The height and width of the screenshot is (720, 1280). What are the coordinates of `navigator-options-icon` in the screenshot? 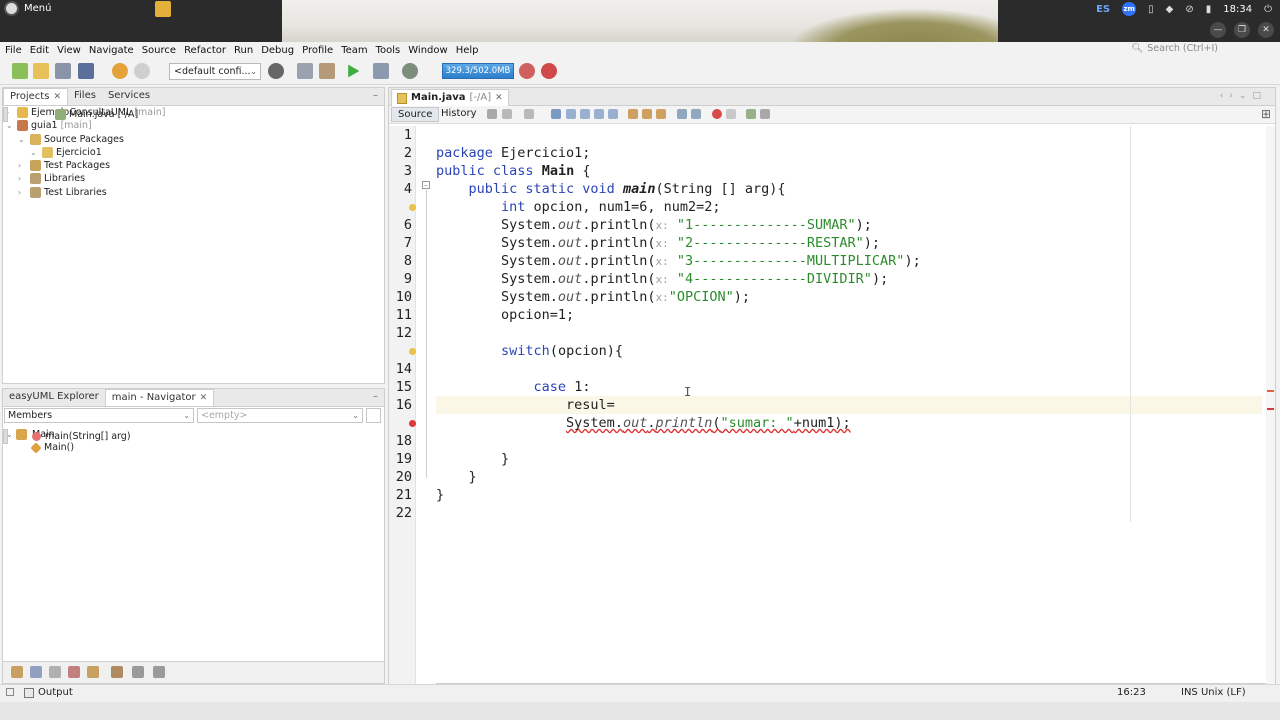 It's located at (373, 415).